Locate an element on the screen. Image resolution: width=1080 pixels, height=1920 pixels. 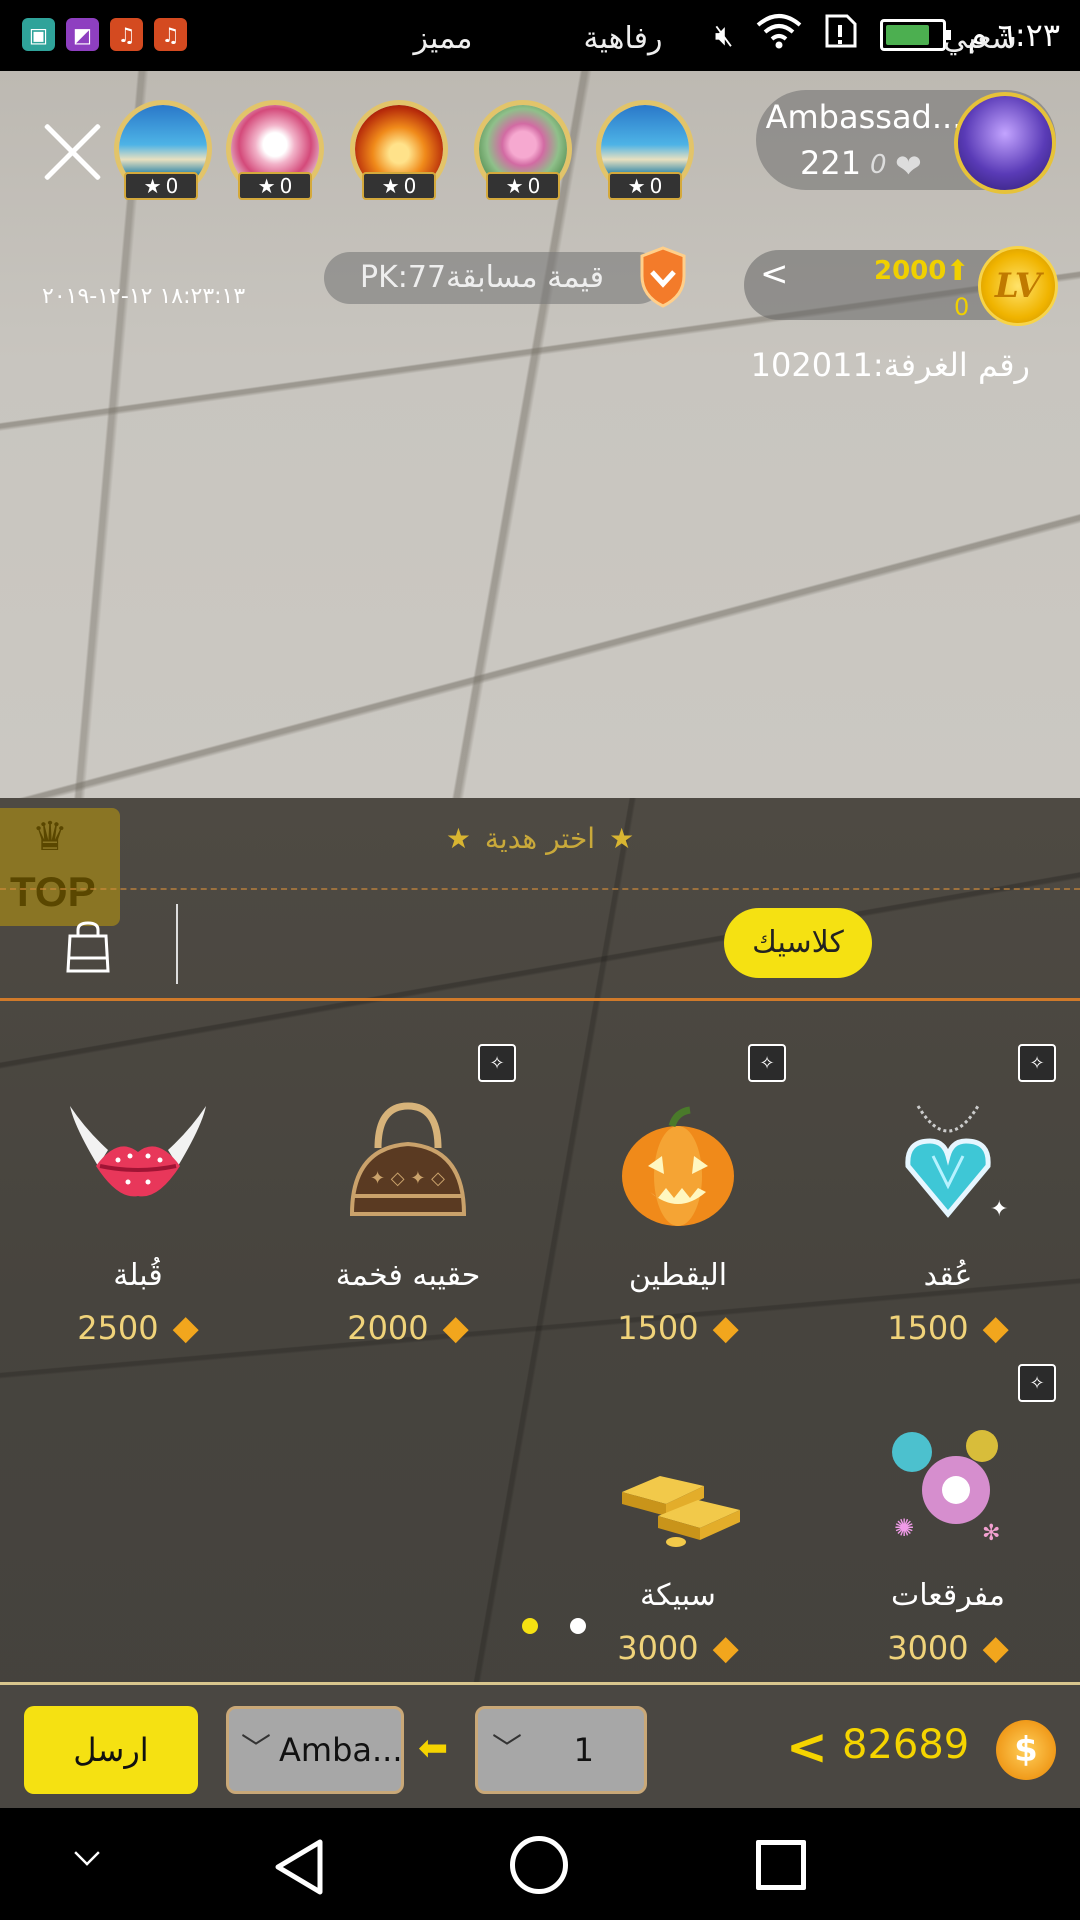
tab-special: مميز is located at coordinates (443, 39).